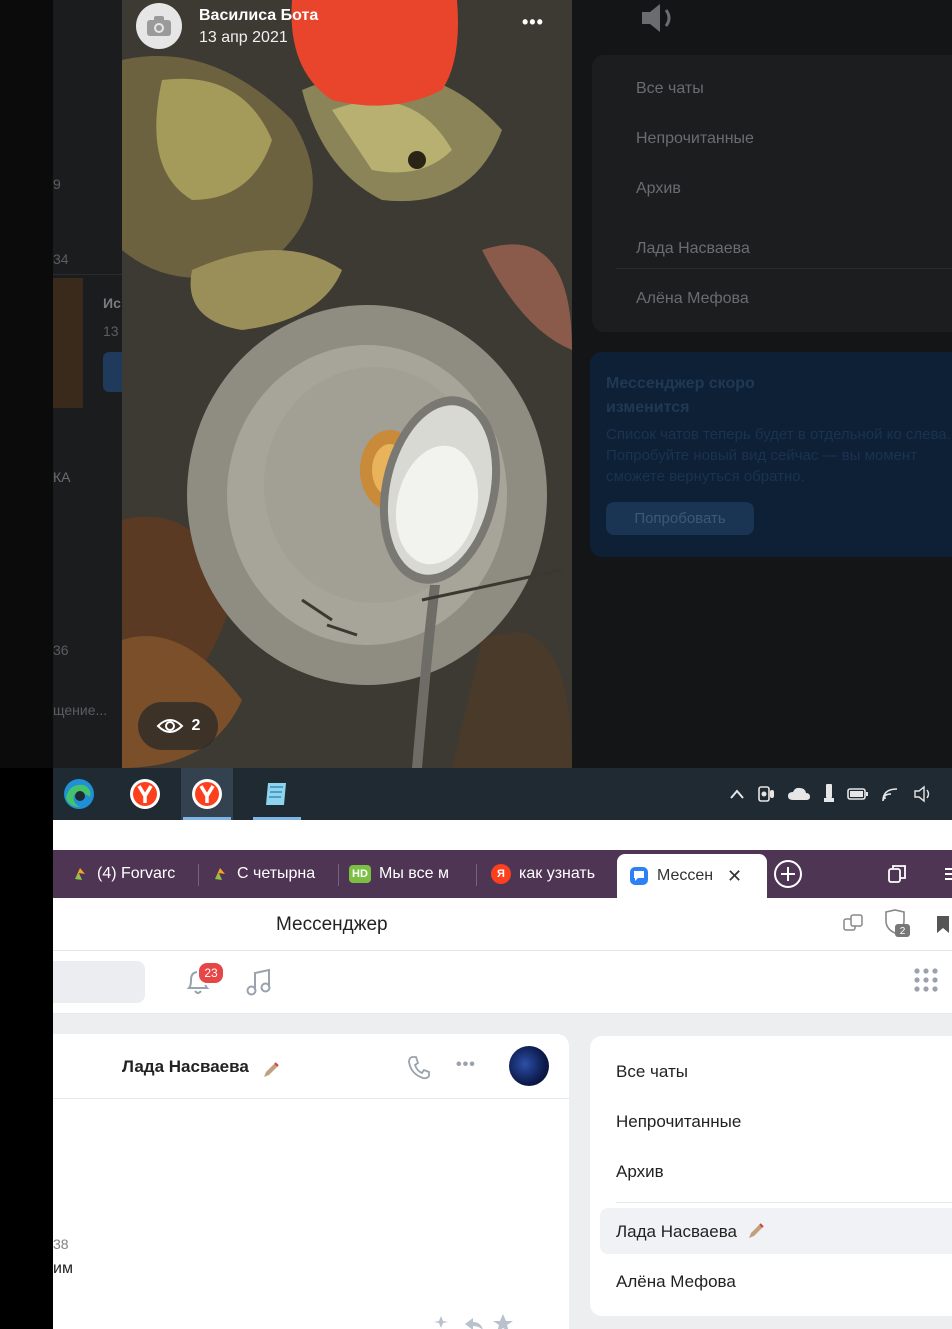  I want to click on search-input, so click(99, 982).